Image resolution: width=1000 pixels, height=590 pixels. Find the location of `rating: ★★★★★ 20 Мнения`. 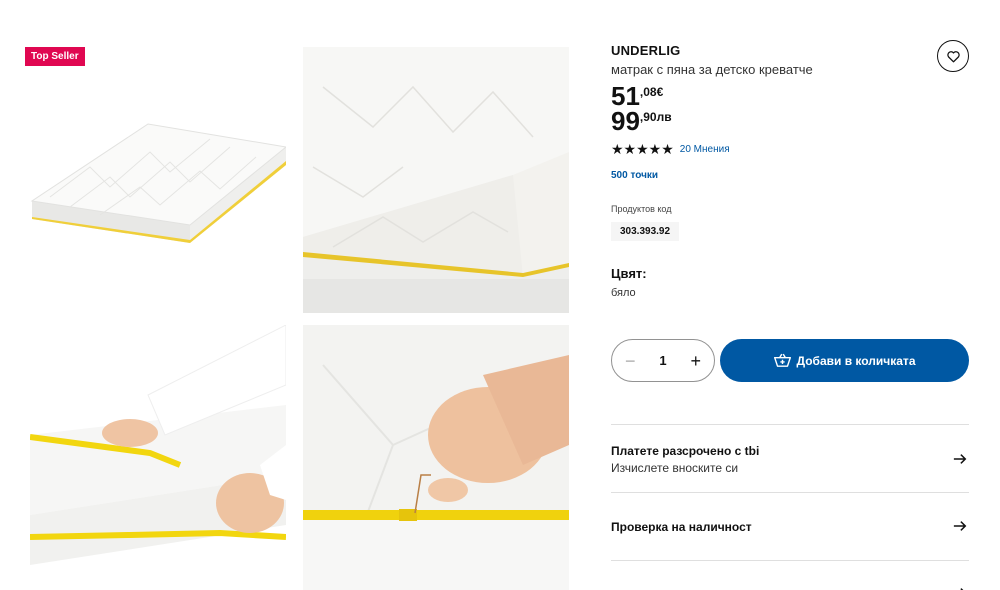

rating: ★★★★★ 20 Мнения is located at coordinates (670, 149).